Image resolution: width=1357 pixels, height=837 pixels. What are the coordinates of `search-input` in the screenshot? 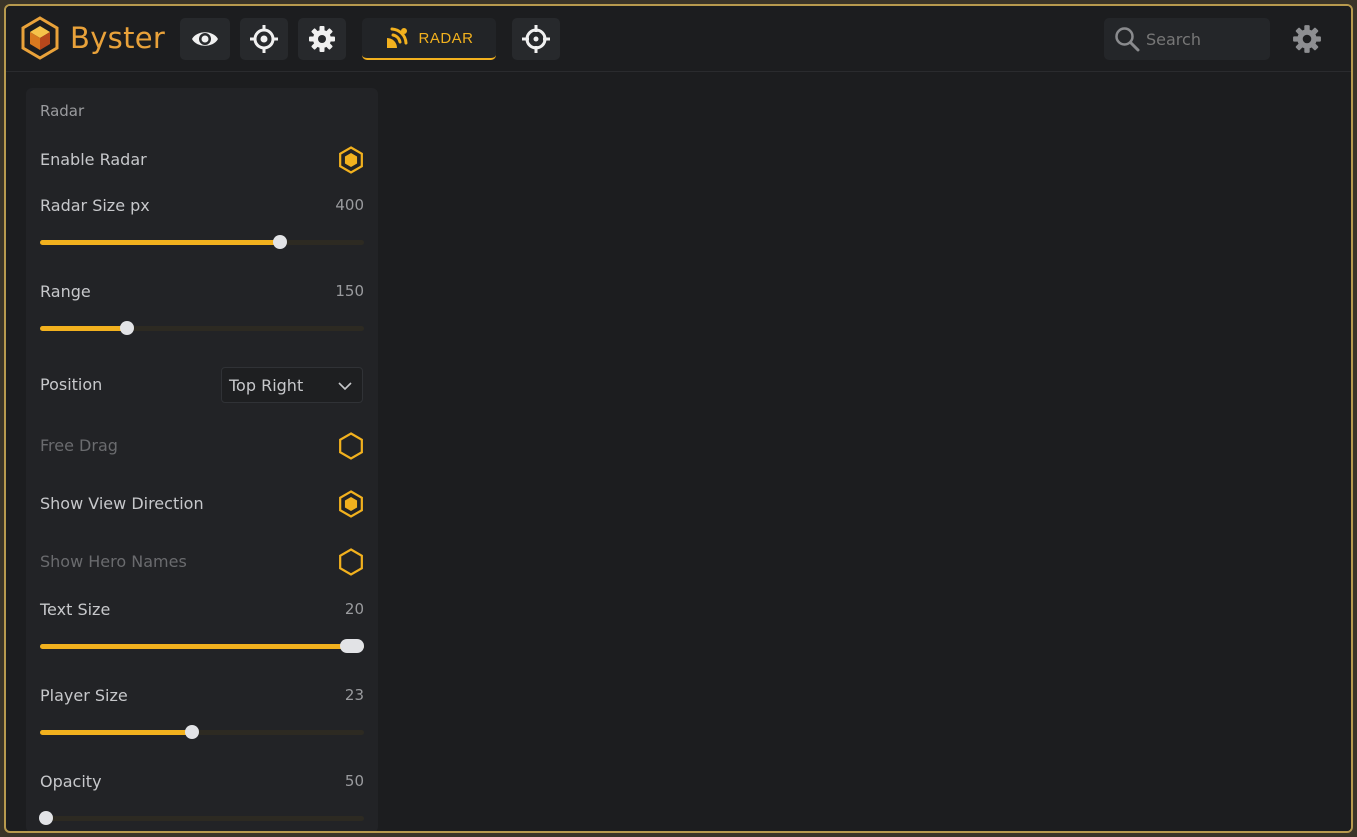 It's located at (1201, 39).